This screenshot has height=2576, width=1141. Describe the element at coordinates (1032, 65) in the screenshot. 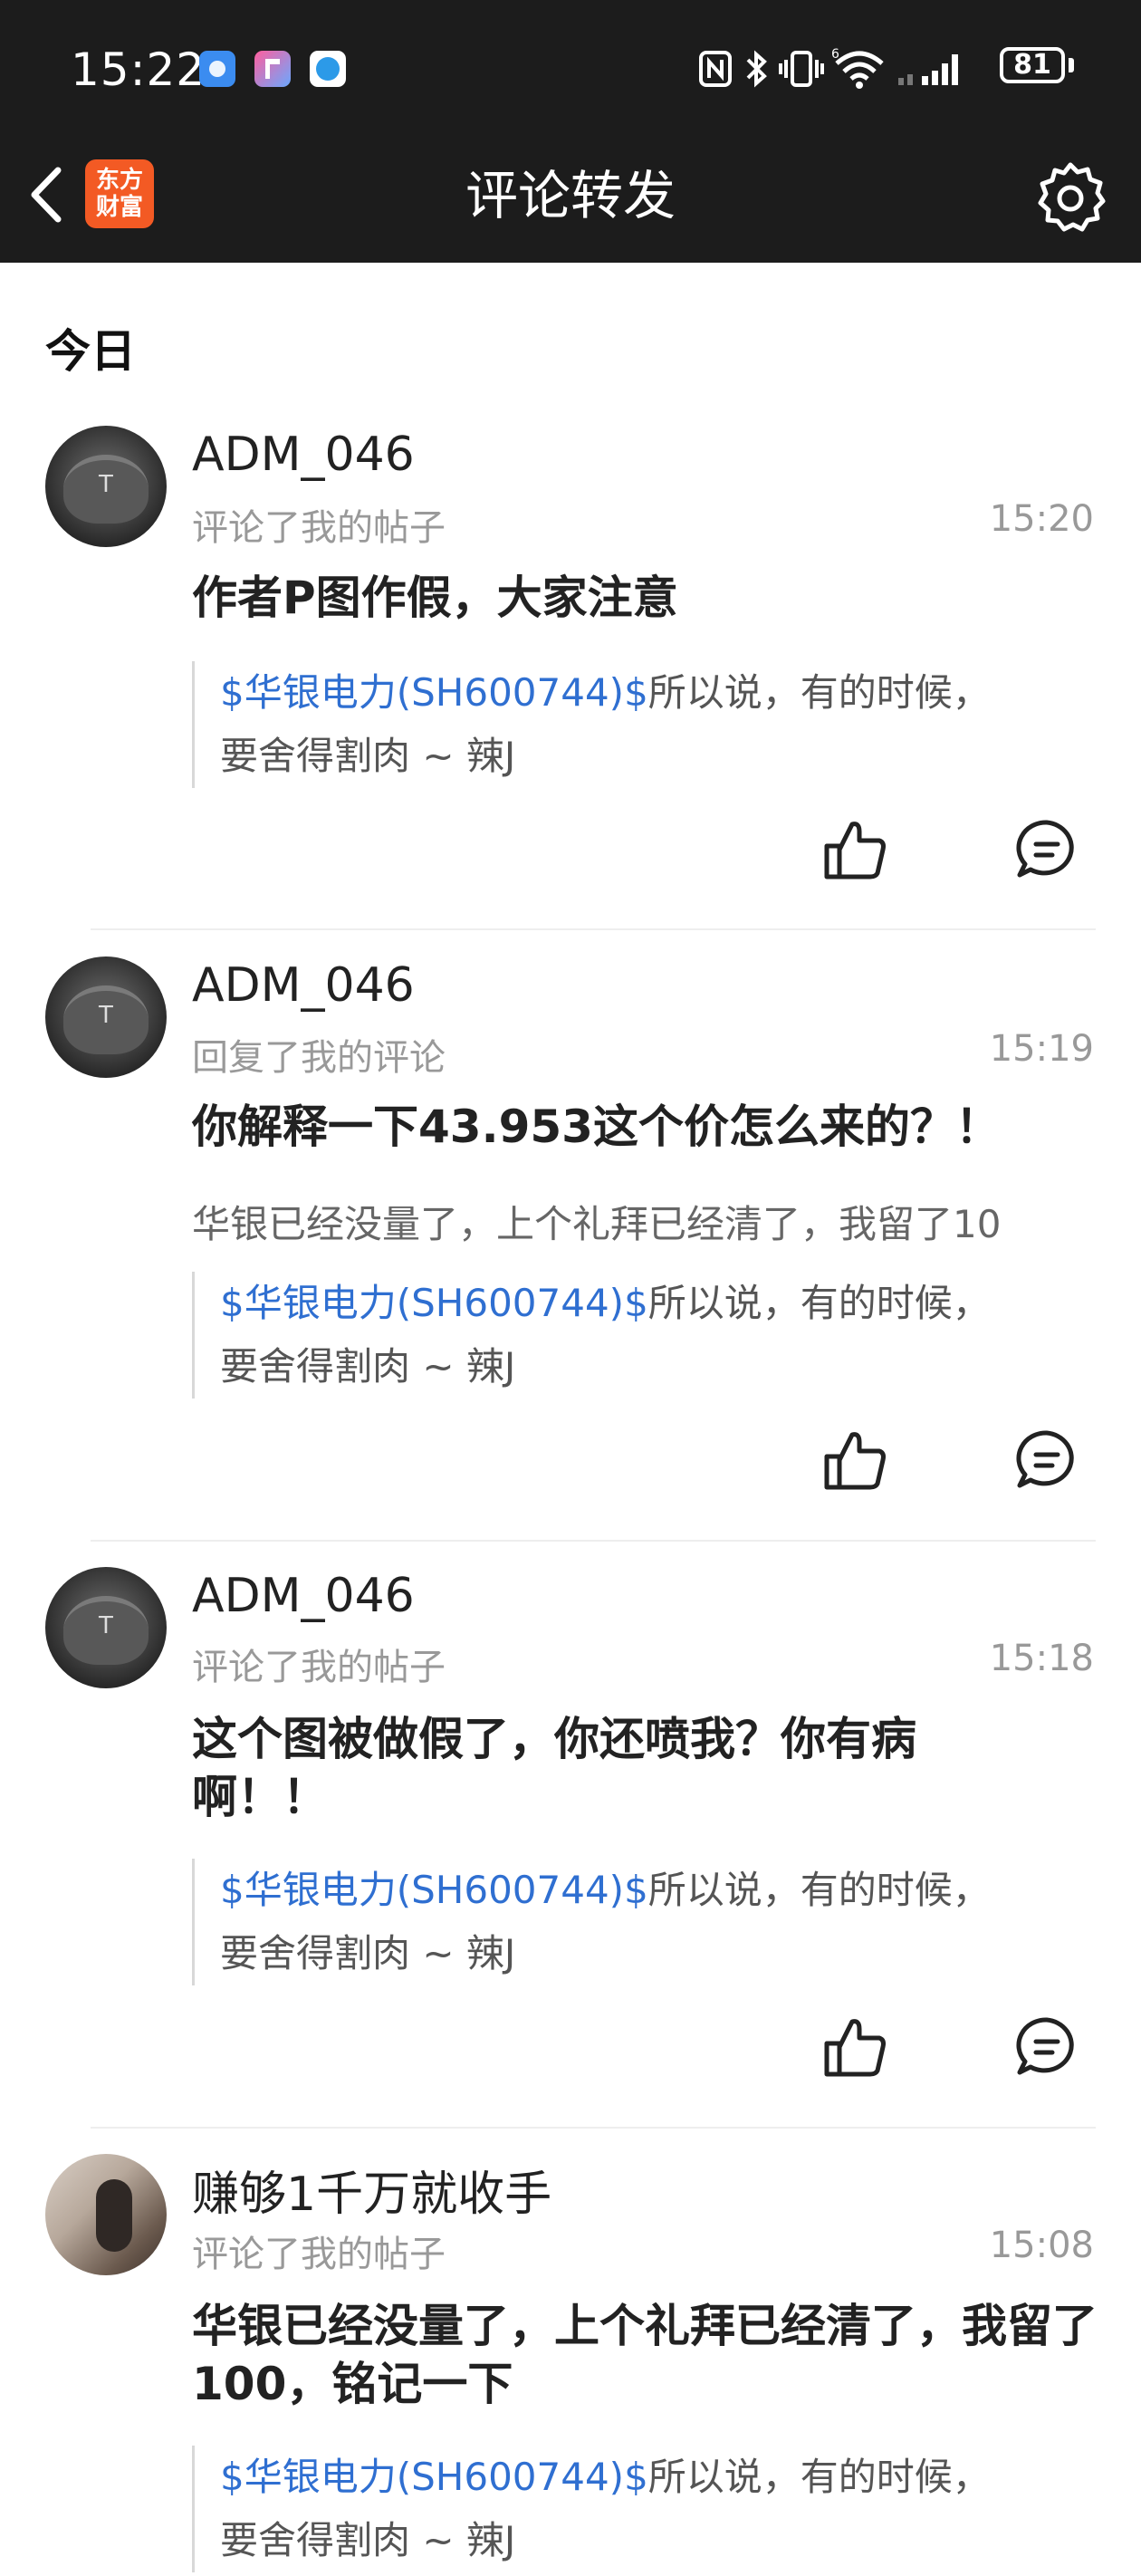

I see `battery-indicator: 81` at that location.